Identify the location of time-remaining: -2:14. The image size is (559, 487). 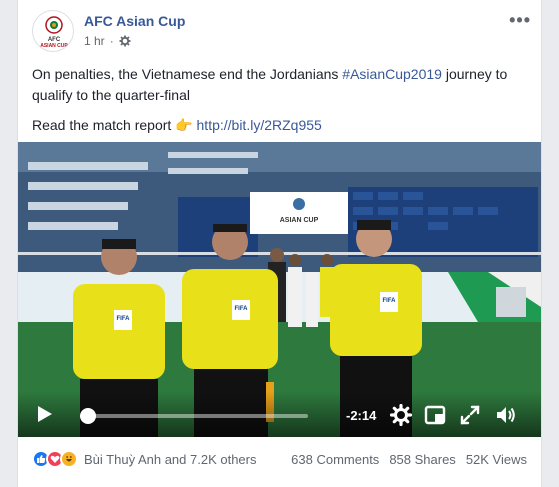
(361, 415).